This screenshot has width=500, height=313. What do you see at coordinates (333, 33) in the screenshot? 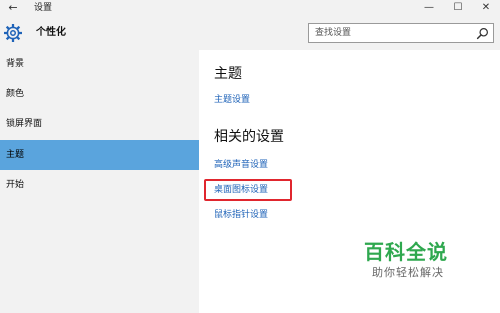
I see `search-placeholder: 查找设置` at bounding box center [333, 33].